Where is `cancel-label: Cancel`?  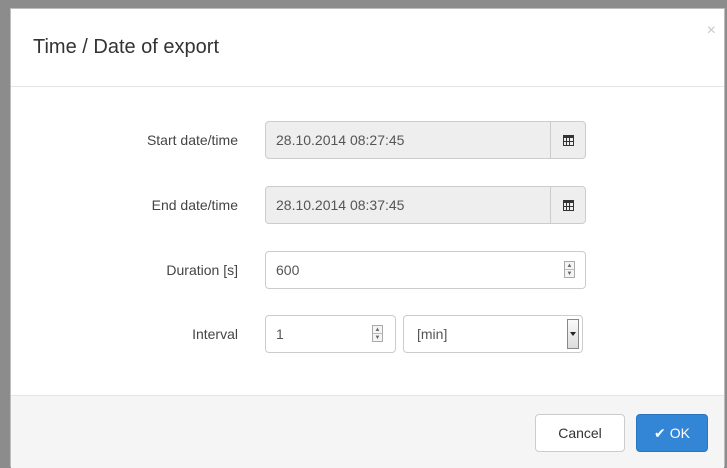
cancel-label: Cancel is located at coordinates (580, 433).